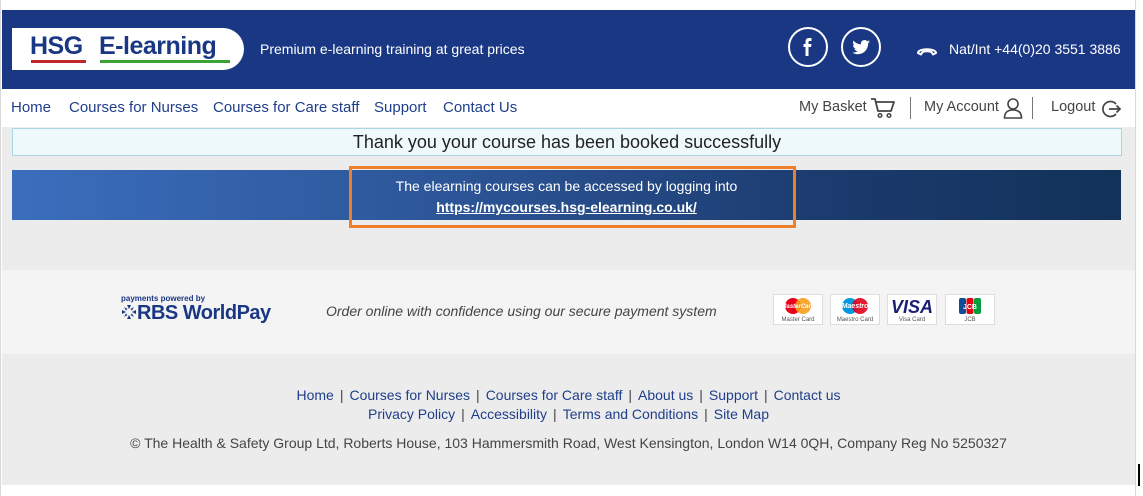 This screenshot has width=1143, height=496. I want to click on footer-link-contact-us: Contact us, so click(807, 395).